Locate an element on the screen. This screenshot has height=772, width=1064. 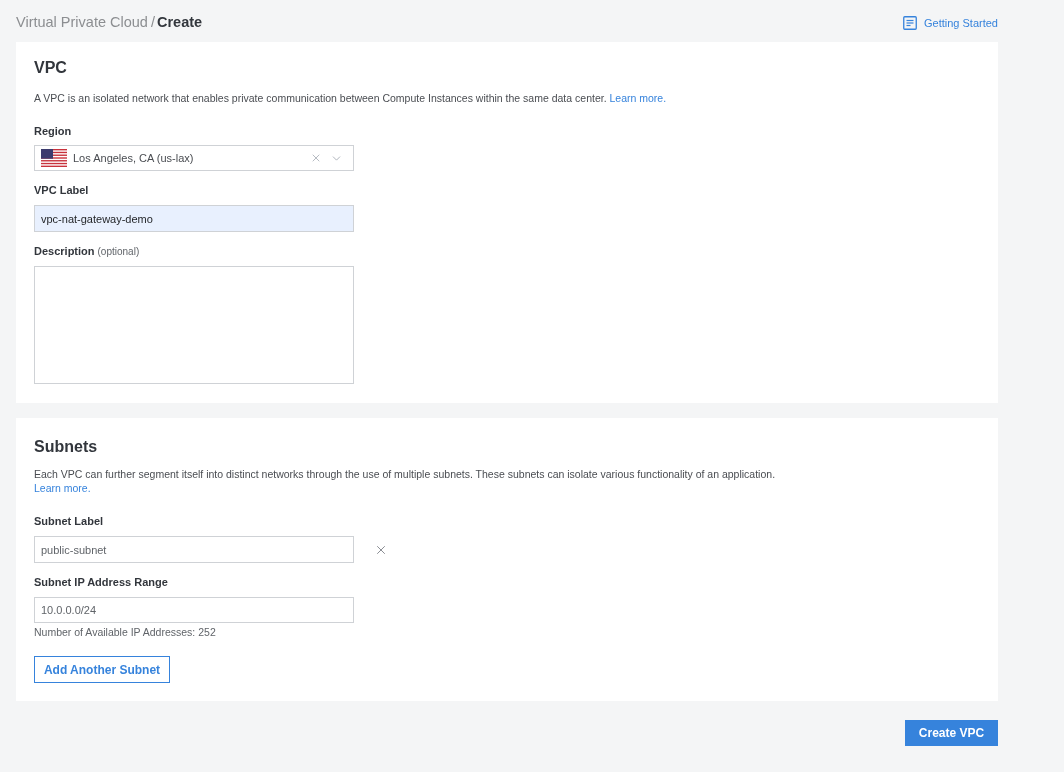
clear-icon is located at coordinates (316, 158).